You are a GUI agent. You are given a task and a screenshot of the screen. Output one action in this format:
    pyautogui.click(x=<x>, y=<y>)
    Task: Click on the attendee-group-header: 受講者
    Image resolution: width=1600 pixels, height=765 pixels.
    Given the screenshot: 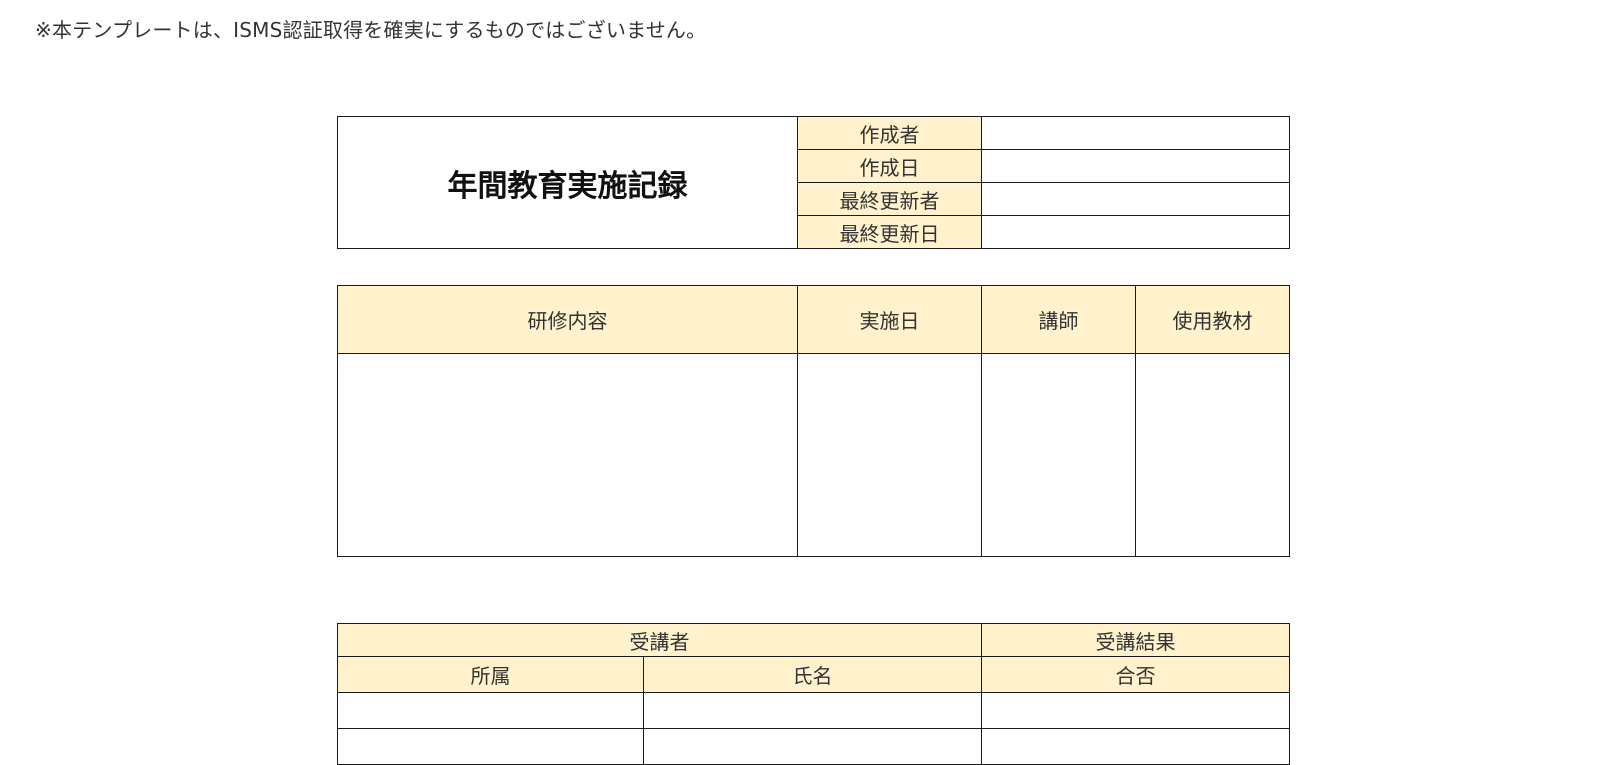 What is the action you would take?
    pyautogui.click(x=659, y=640)
    